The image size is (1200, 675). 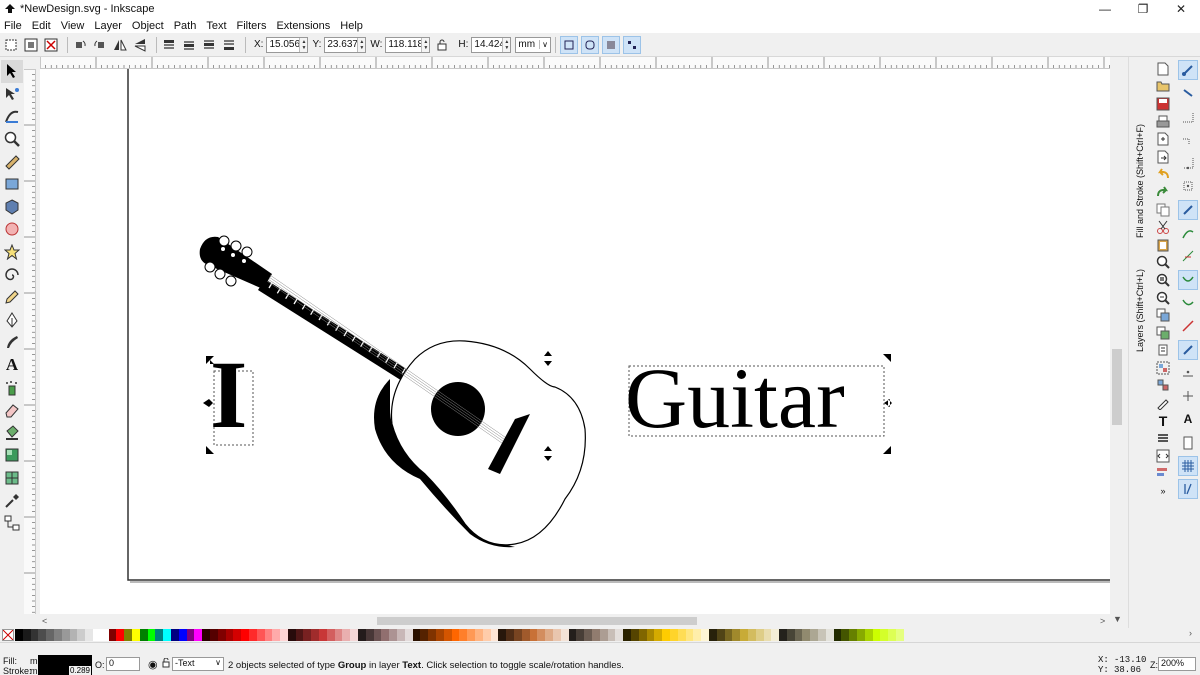 What do you see at coordinates (12, 252) in the screenshot?
I see `star-tool-icon` at bounding box center [12, 252].